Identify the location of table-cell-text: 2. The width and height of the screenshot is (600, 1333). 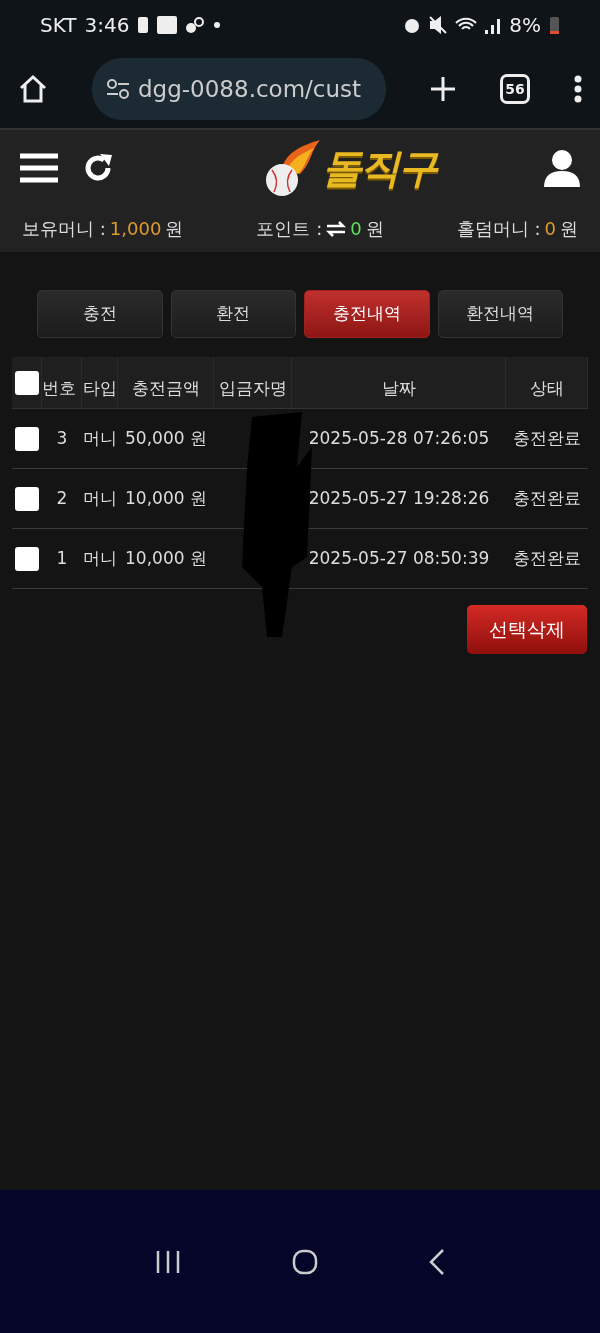
(62, 498).